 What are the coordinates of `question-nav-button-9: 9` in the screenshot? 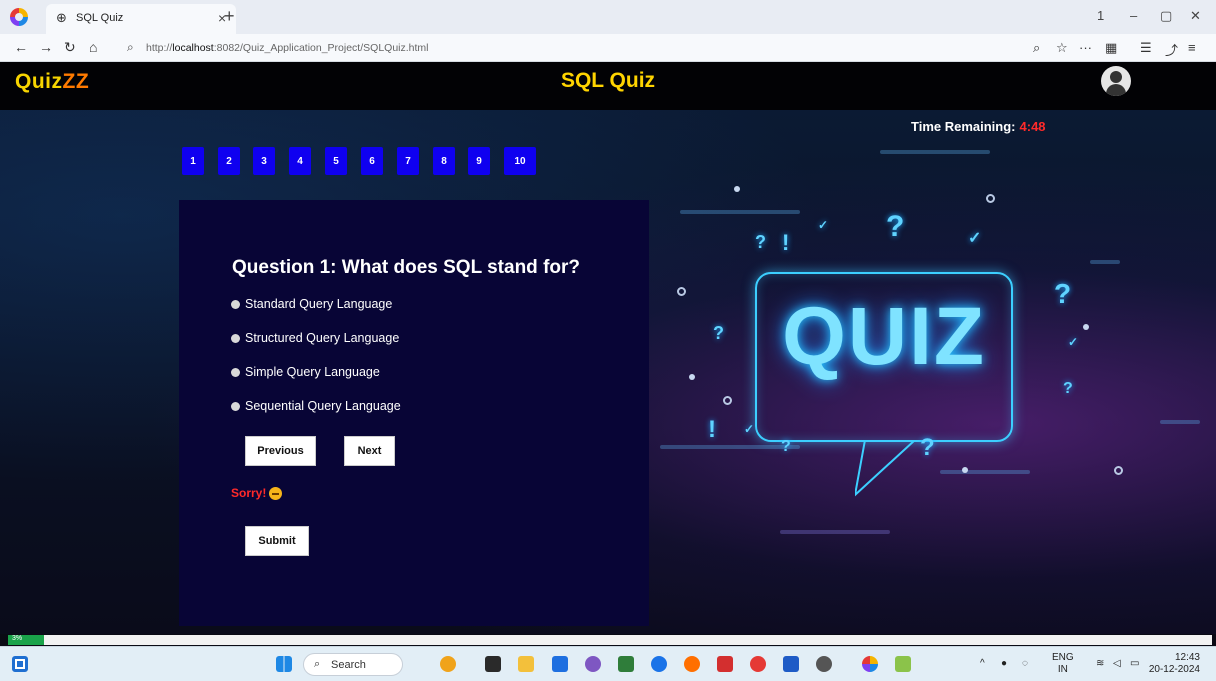 It's located at (479, 161).